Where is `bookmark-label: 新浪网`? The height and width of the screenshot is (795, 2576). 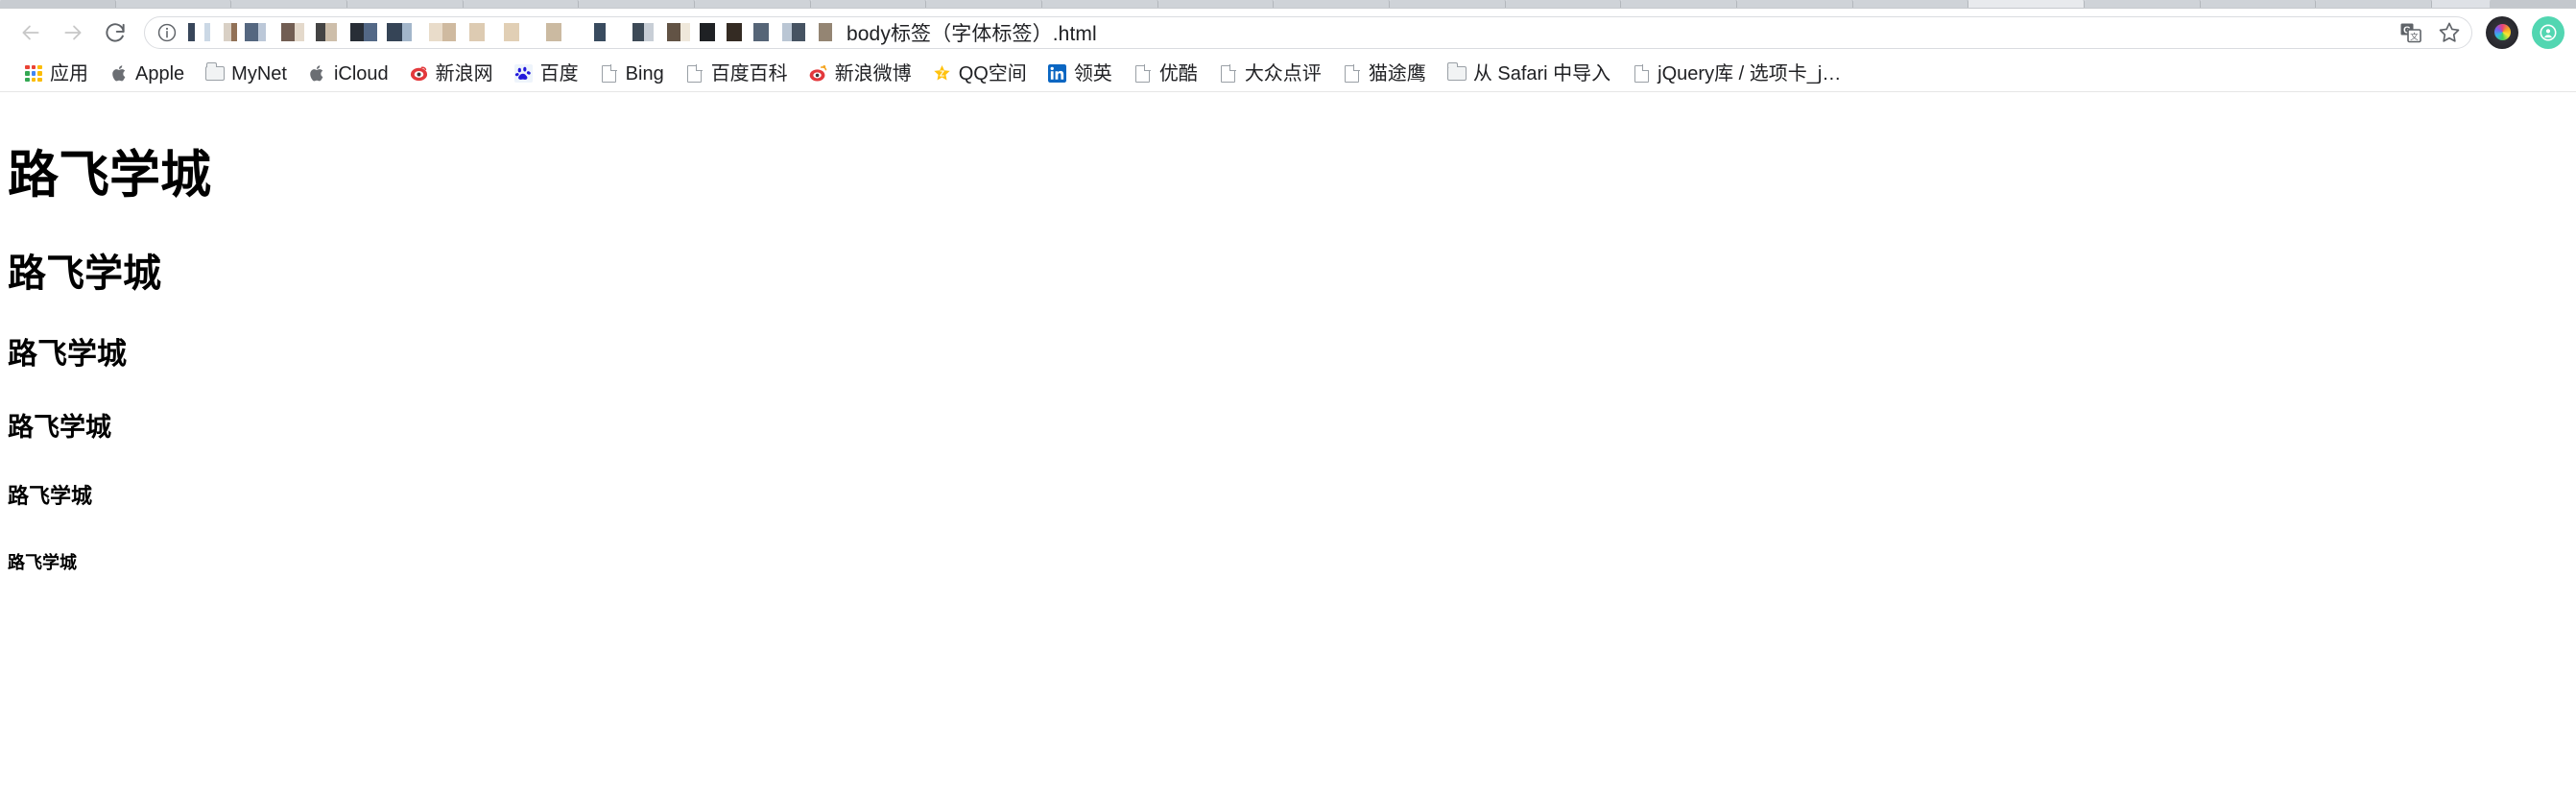 bookmark-label: 新浪网 is located at coordinates (464, 73).